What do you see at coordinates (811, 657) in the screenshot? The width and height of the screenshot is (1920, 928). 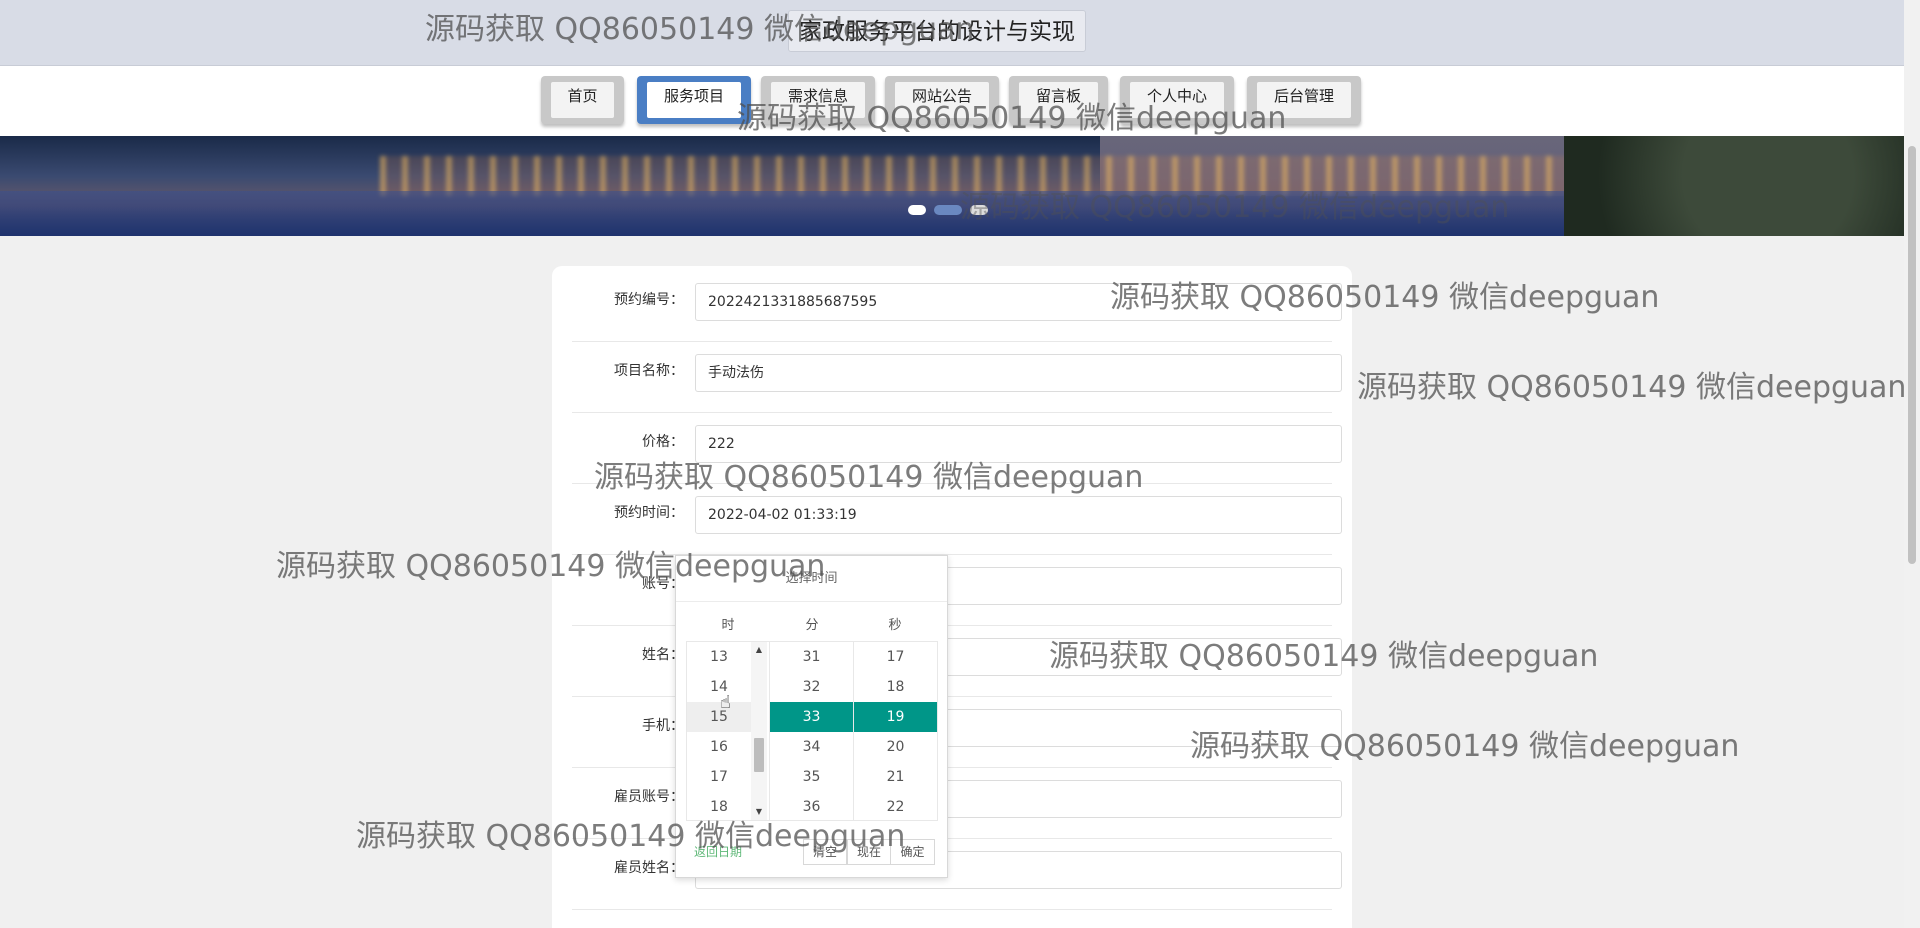 I see `minute-option: 31` at bounding box center [811, 657].